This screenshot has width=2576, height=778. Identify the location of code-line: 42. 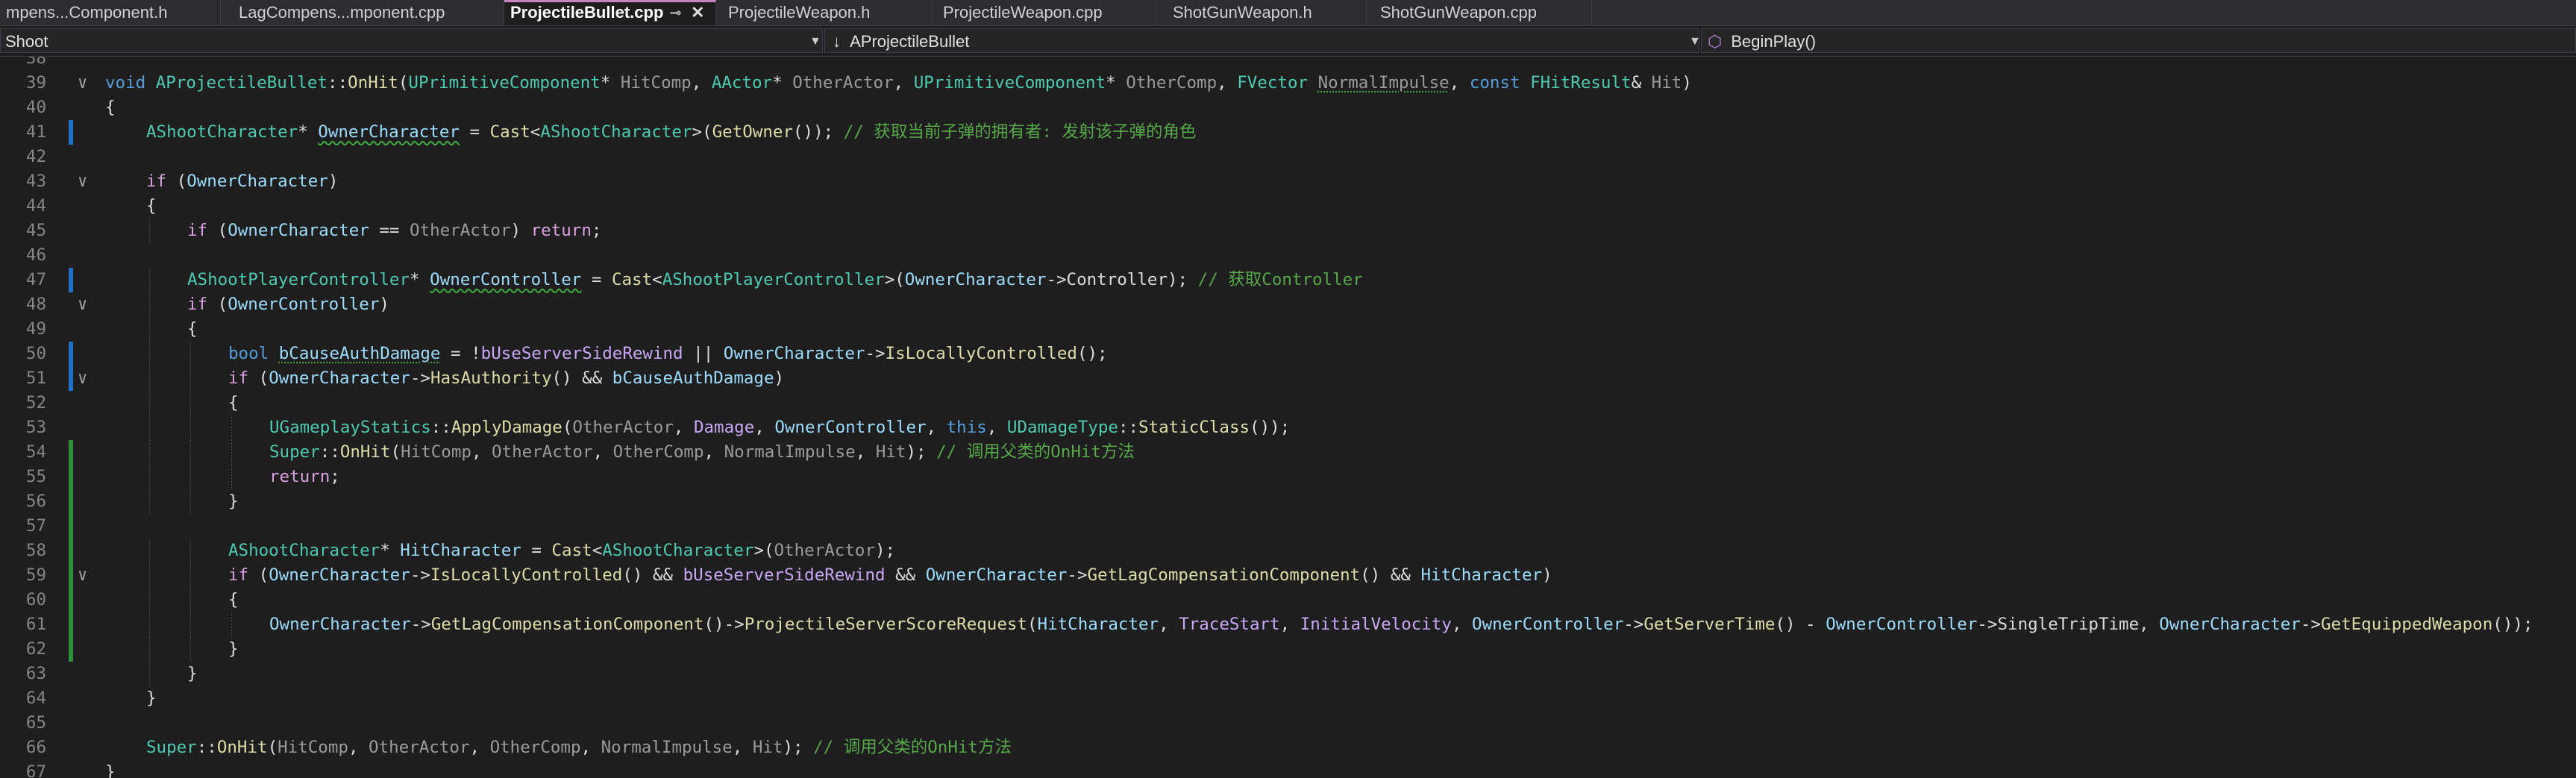
(1288, 157).